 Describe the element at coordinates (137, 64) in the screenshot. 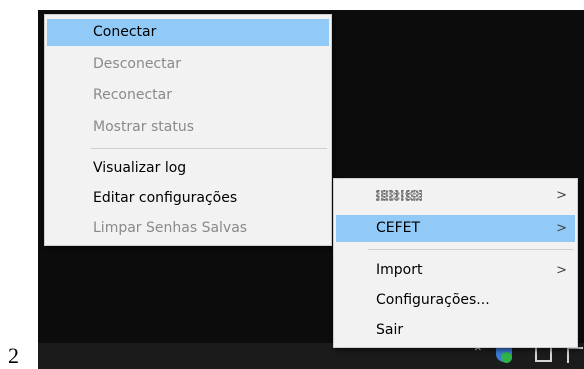

I see `menu-item-label: Desconectar` at that location.